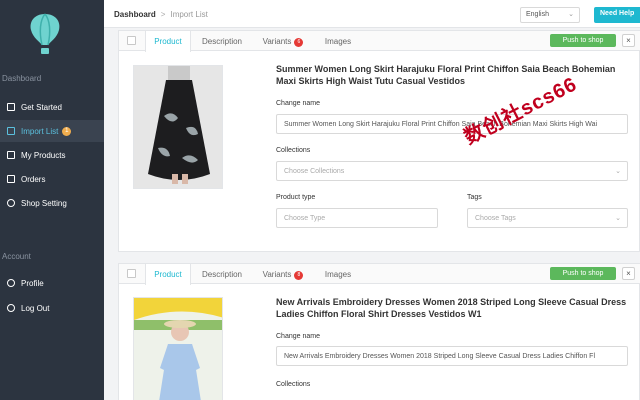  I want to click on tags-placeholder: Choose Tags, so click(495, 218).